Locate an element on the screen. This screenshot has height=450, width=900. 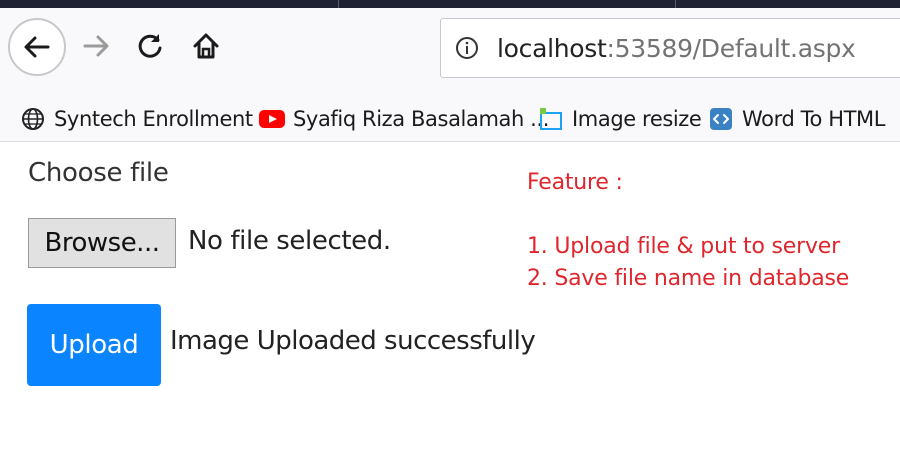
address-bar: localhost:53589/Default.aspx is located at coordinates (670, 48).